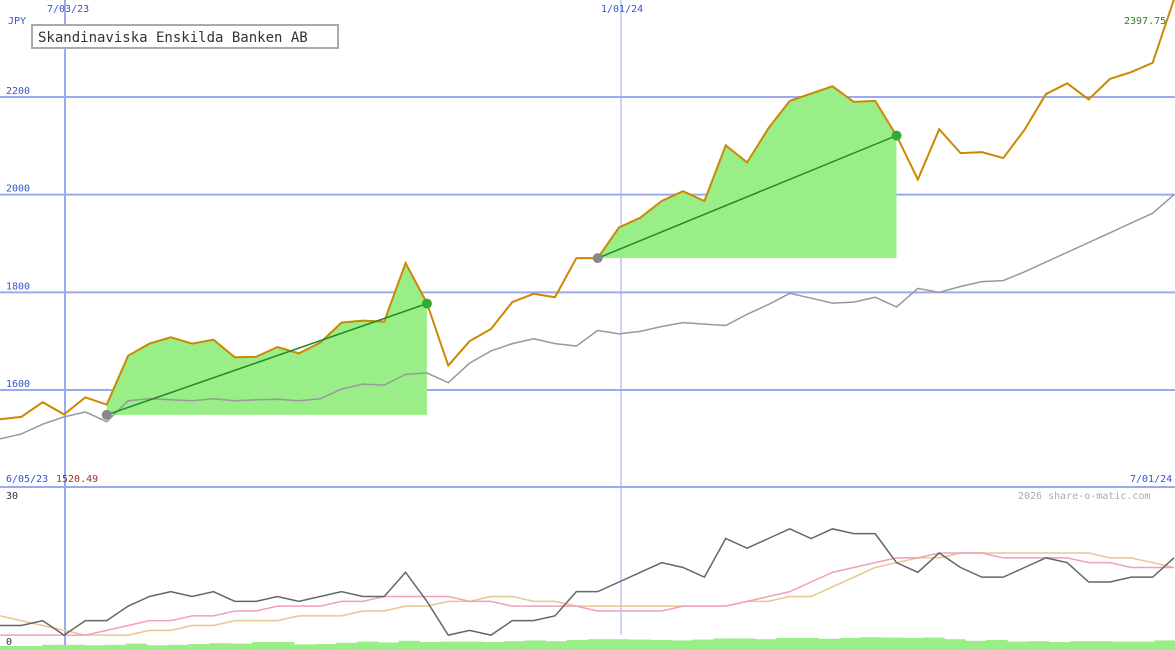 The height and width of the screenshot is (650, 1175). I want to click on date-label-top-mid: 1/01/24, so click(622, 9).